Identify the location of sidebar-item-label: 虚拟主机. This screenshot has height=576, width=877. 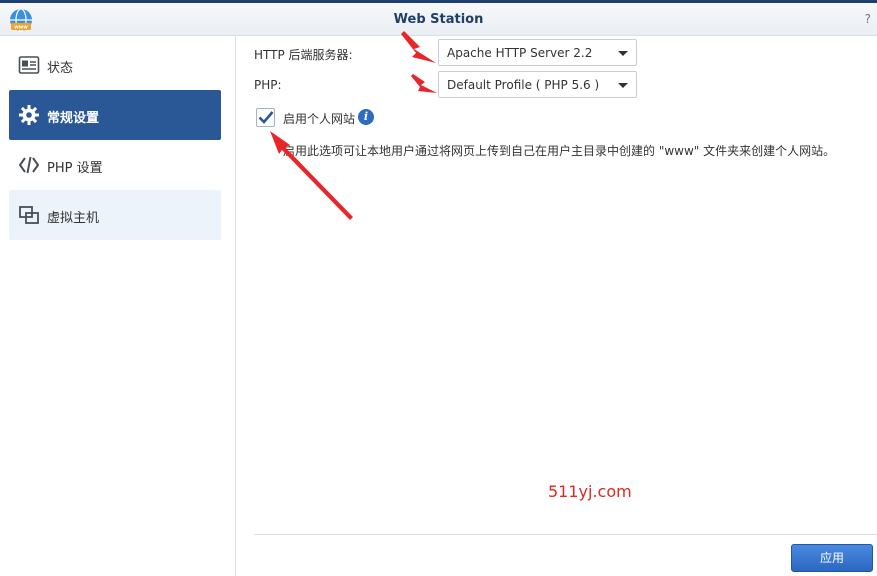
(73, 218).